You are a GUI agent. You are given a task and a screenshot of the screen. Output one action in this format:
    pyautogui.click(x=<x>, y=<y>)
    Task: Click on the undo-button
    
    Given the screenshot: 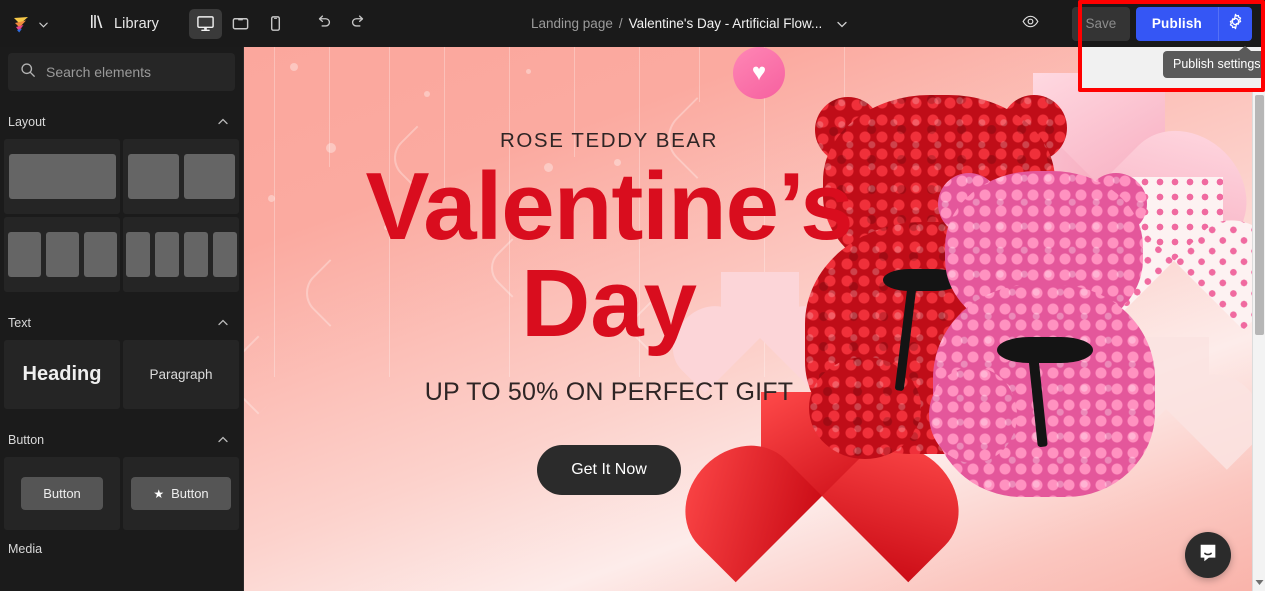 What is the action you would take?
    pyautogui.click(x=324, y=24)
    